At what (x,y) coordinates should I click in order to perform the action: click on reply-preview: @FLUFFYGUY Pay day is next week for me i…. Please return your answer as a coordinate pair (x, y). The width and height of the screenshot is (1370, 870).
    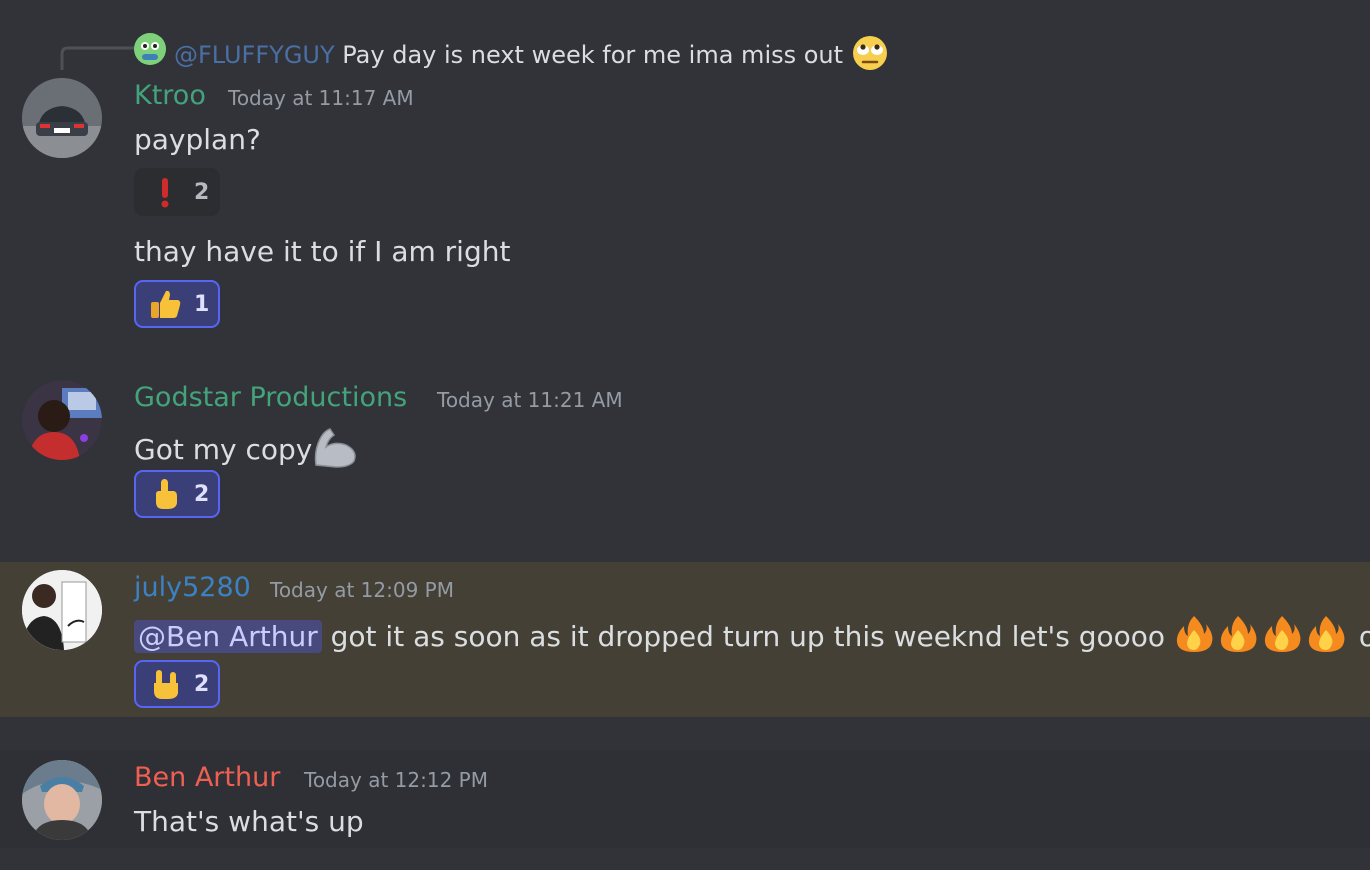
    Looking at the image, I should click on (531, 53).